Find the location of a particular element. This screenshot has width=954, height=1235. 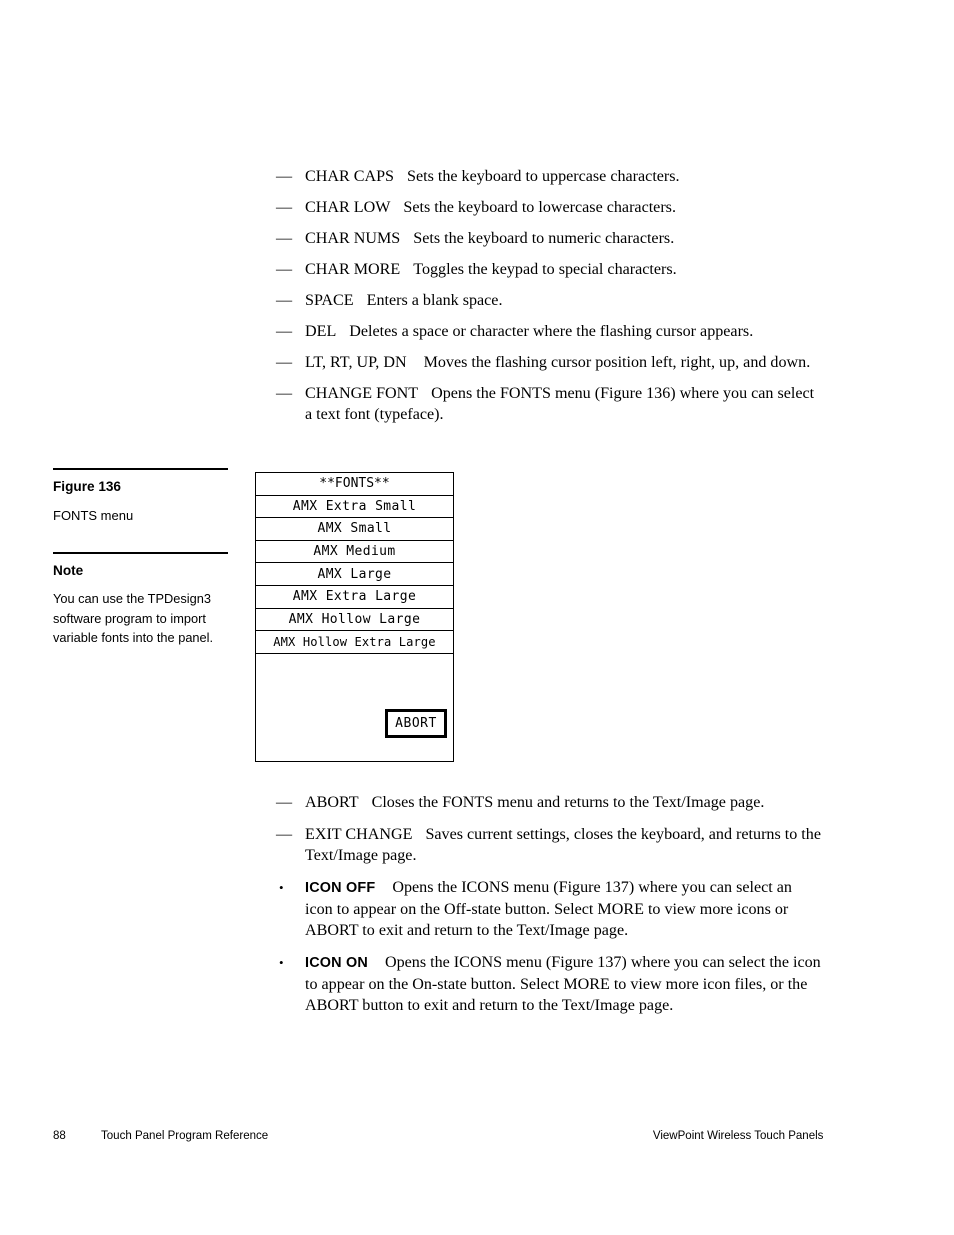

fonts-menu-empty-area: ABORT is located at coordinates (354, 707).